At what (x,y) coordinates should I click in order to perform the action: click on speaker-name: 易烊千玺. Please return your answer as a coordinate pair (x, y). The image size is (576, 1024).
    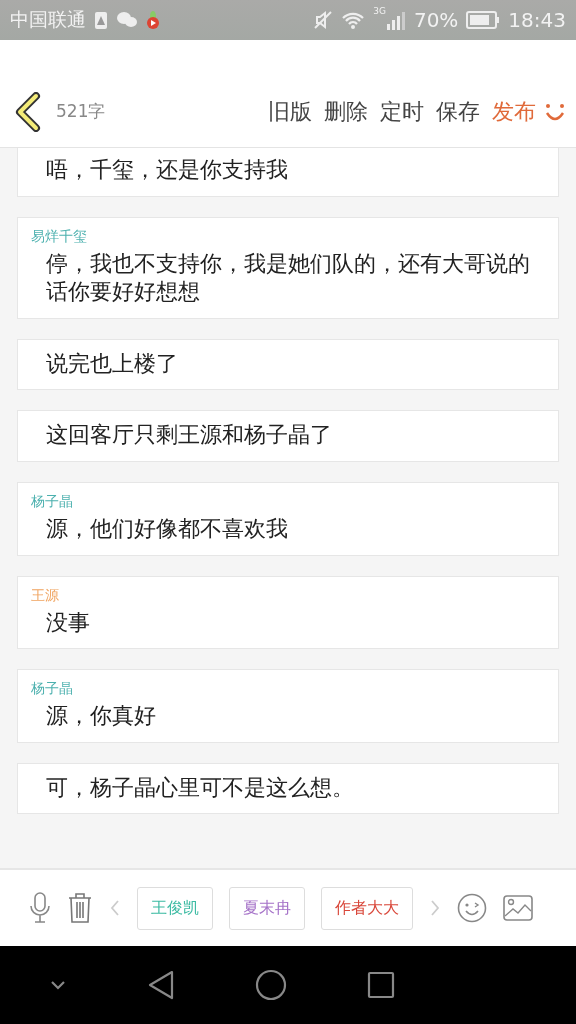
    Looking at the image, I should click on (59, 236).